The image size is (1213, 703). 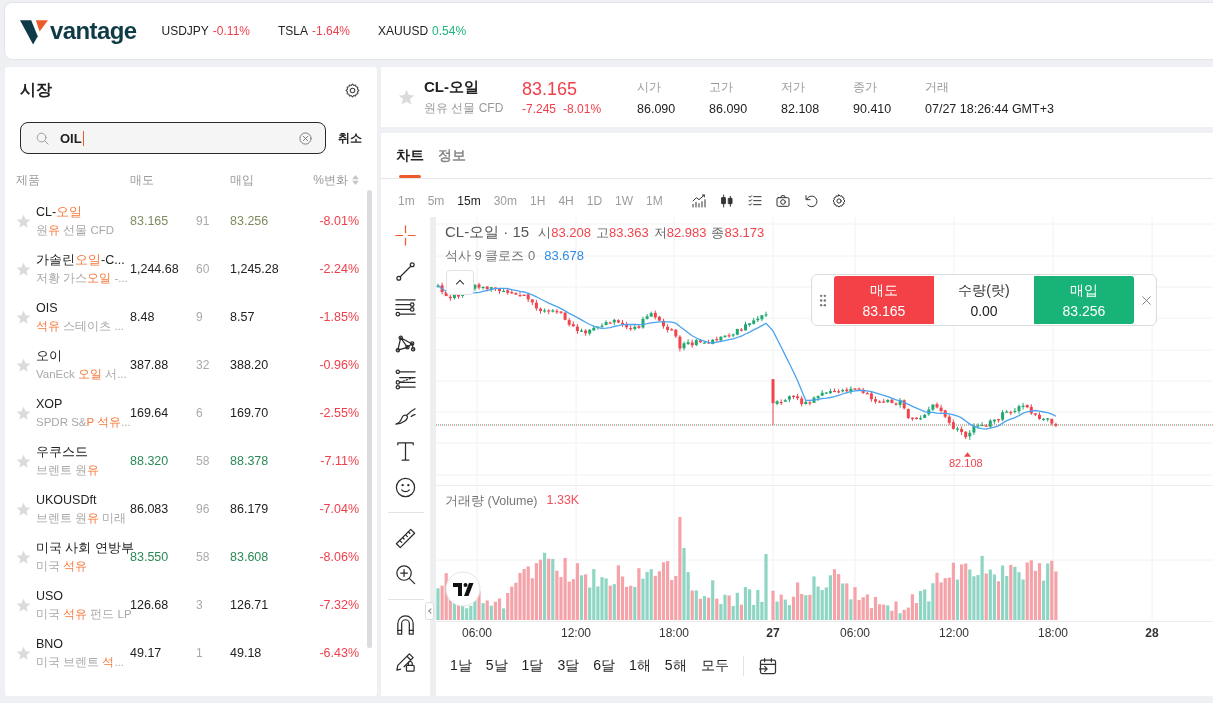 What do you see at coordinates (405, 487) in the screenshot?
I see `smiley-icon` at bounding box center [405, 487].